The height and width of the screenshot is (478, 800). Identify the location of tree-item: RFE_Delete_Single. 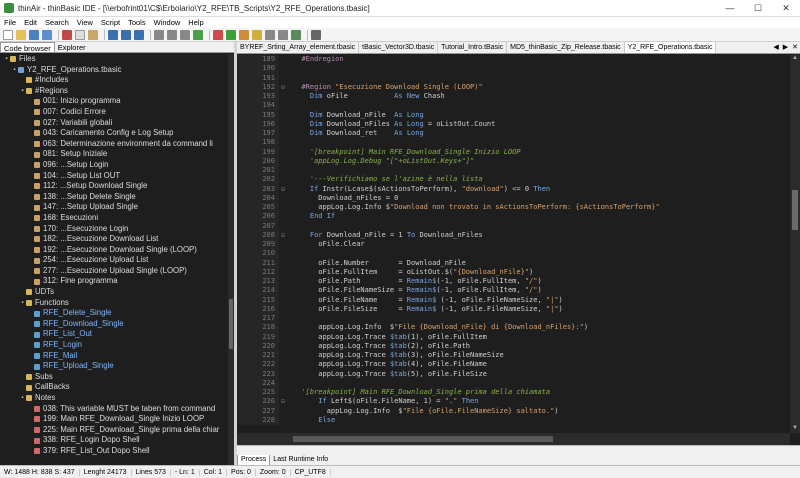
(114, 313).